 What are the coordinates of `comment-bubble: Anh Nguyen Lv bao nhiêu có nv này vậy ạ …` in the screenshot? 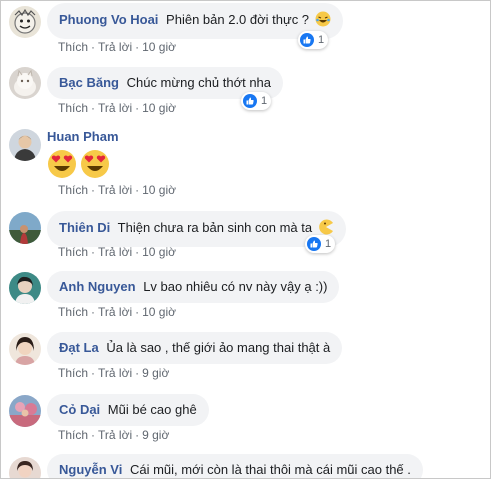 It's located at (193, 287).